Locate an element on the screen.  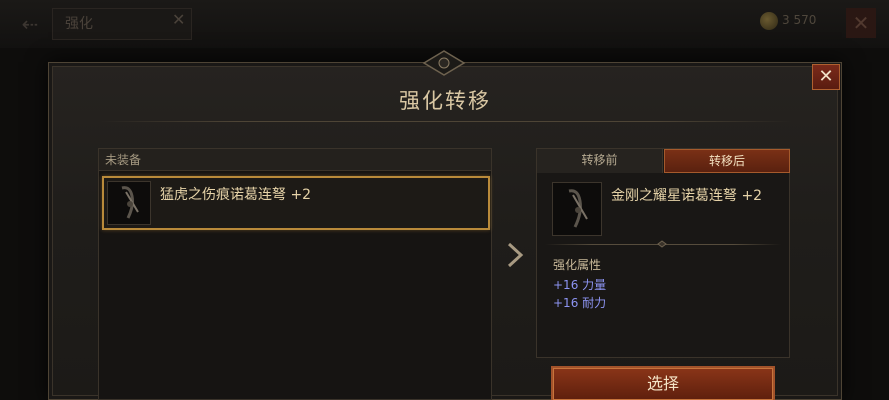
background-tab-close-icon: ✕ is located at coordinates (179, 19).